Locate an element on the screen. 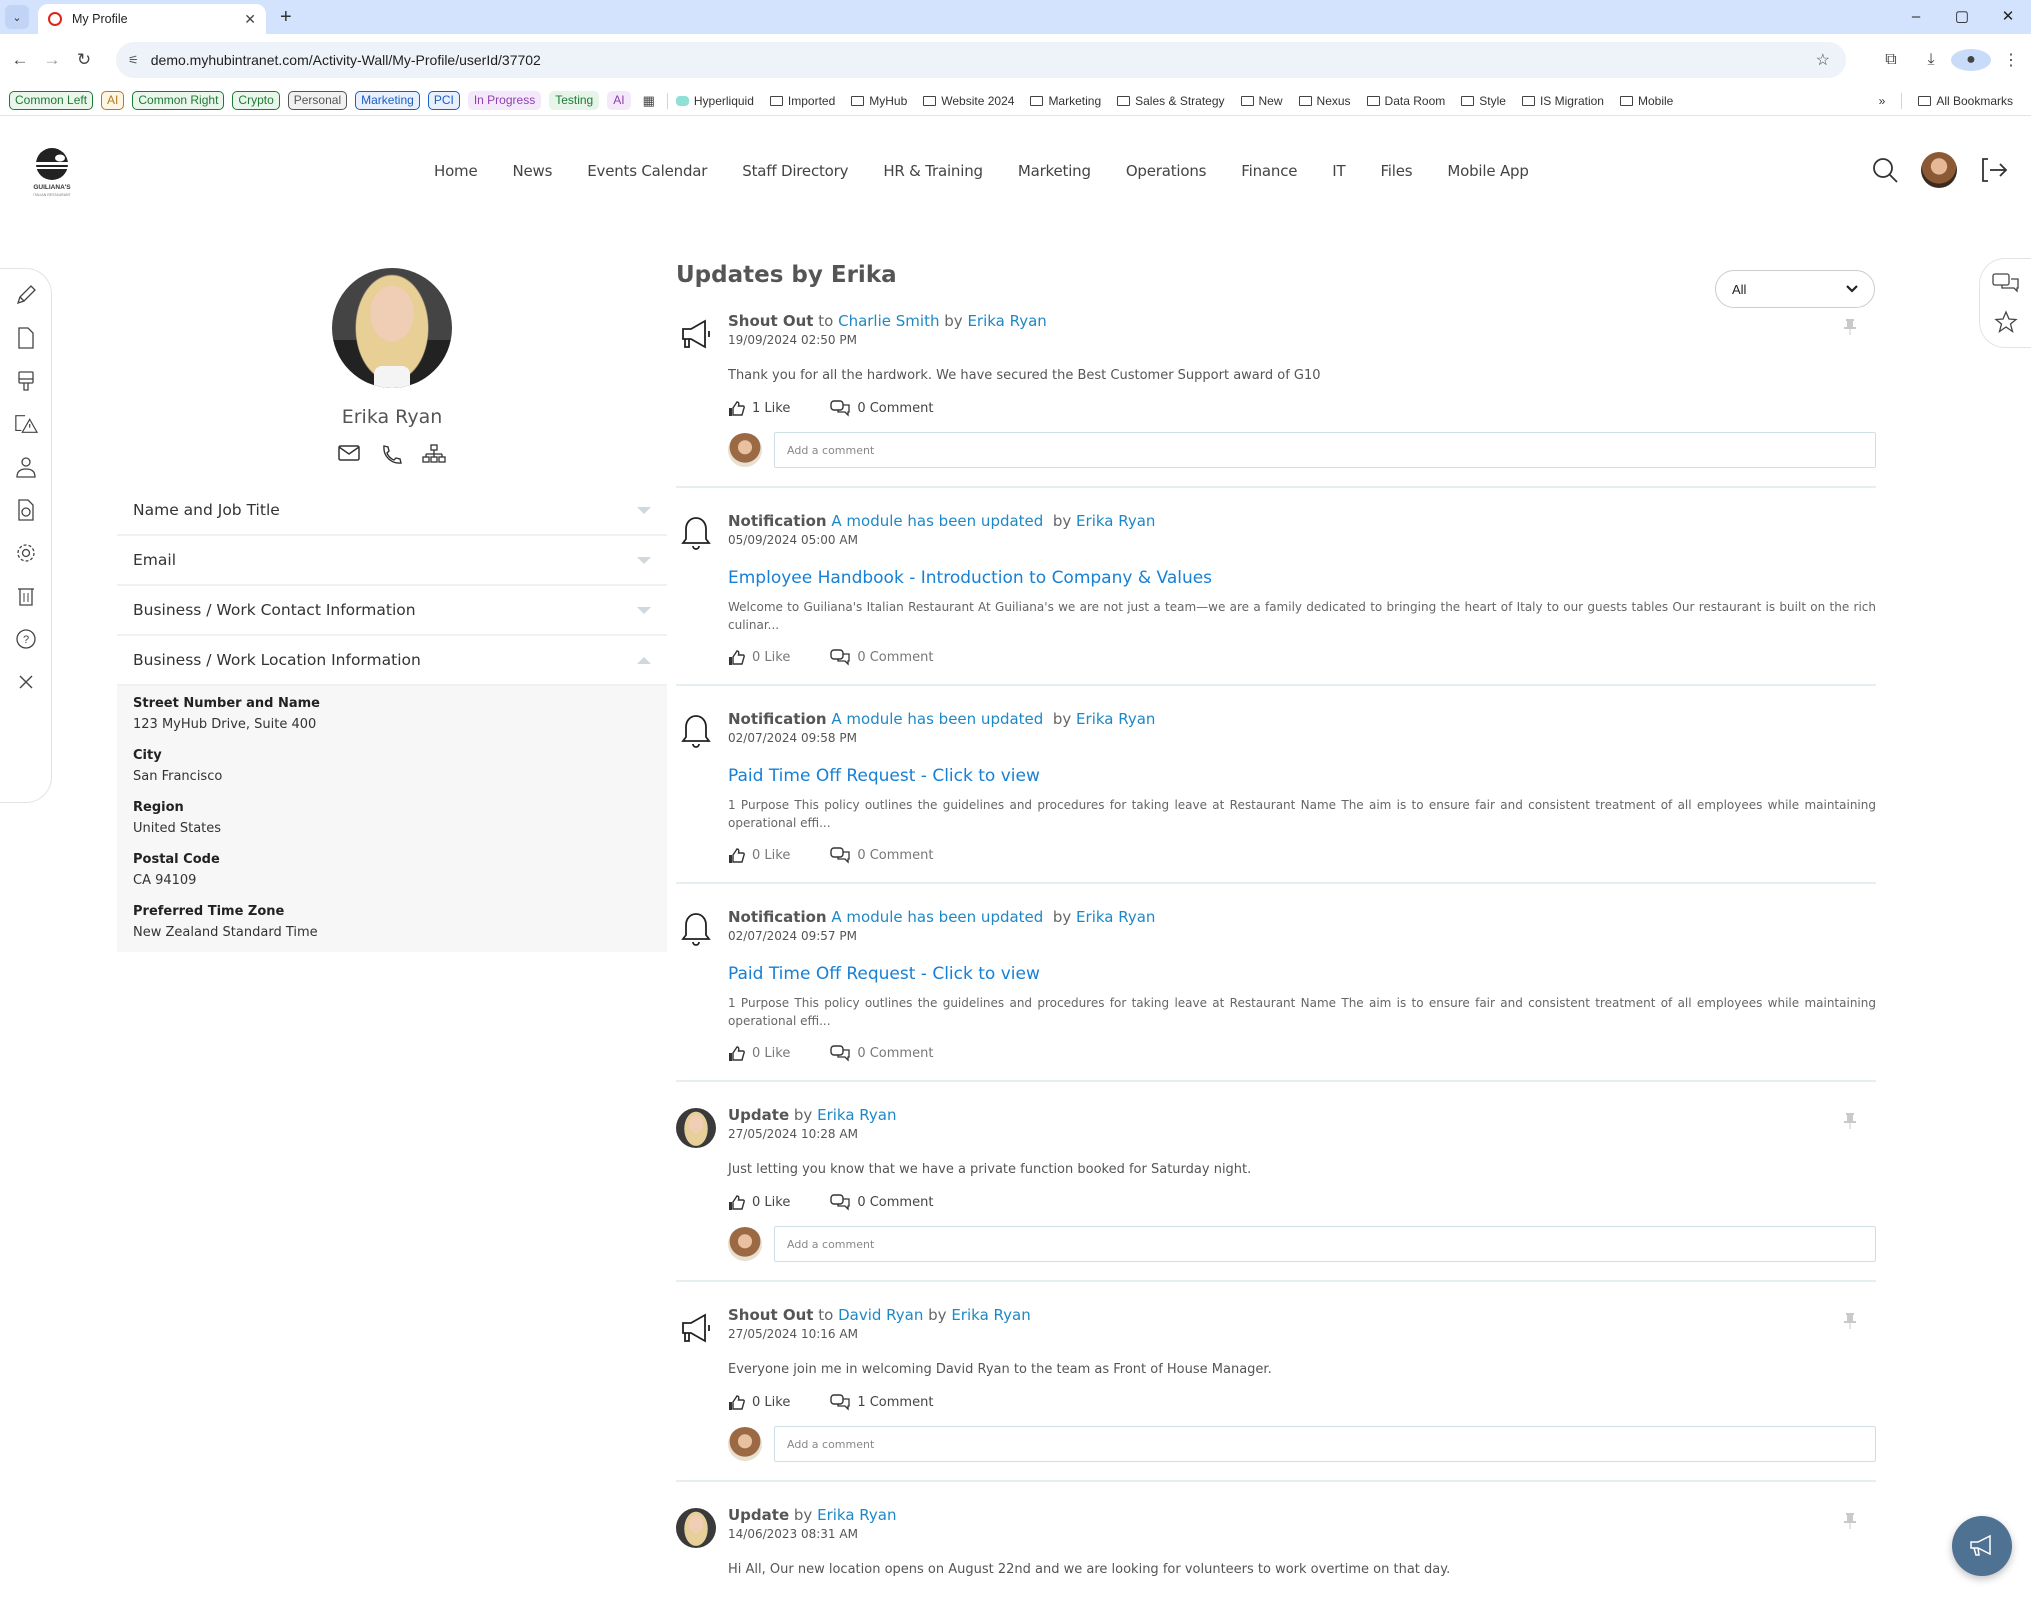 The width and height of the screenshot is (2031, 1616). window-close-button: ✕ is located at coordinates (2008, 17).